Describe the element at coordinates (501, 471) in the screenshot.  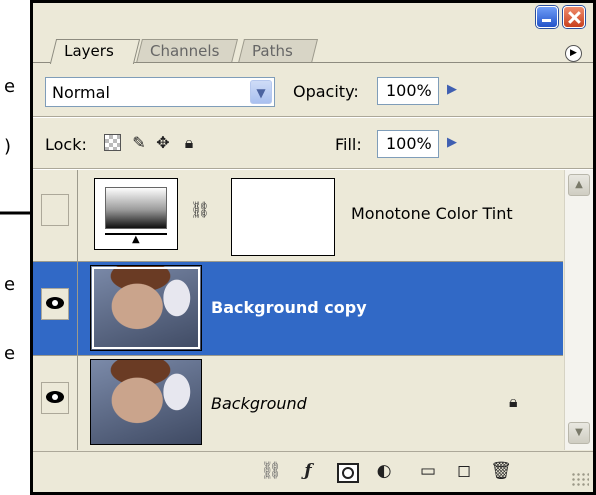
I see `trash-icon: 🗑︎` at that location.